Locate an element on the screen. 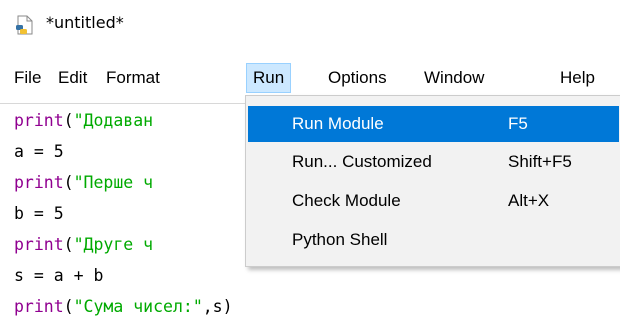 This screenshot has height=329, width=620. code-text: s = a + b is located at coordinates (59, 275).